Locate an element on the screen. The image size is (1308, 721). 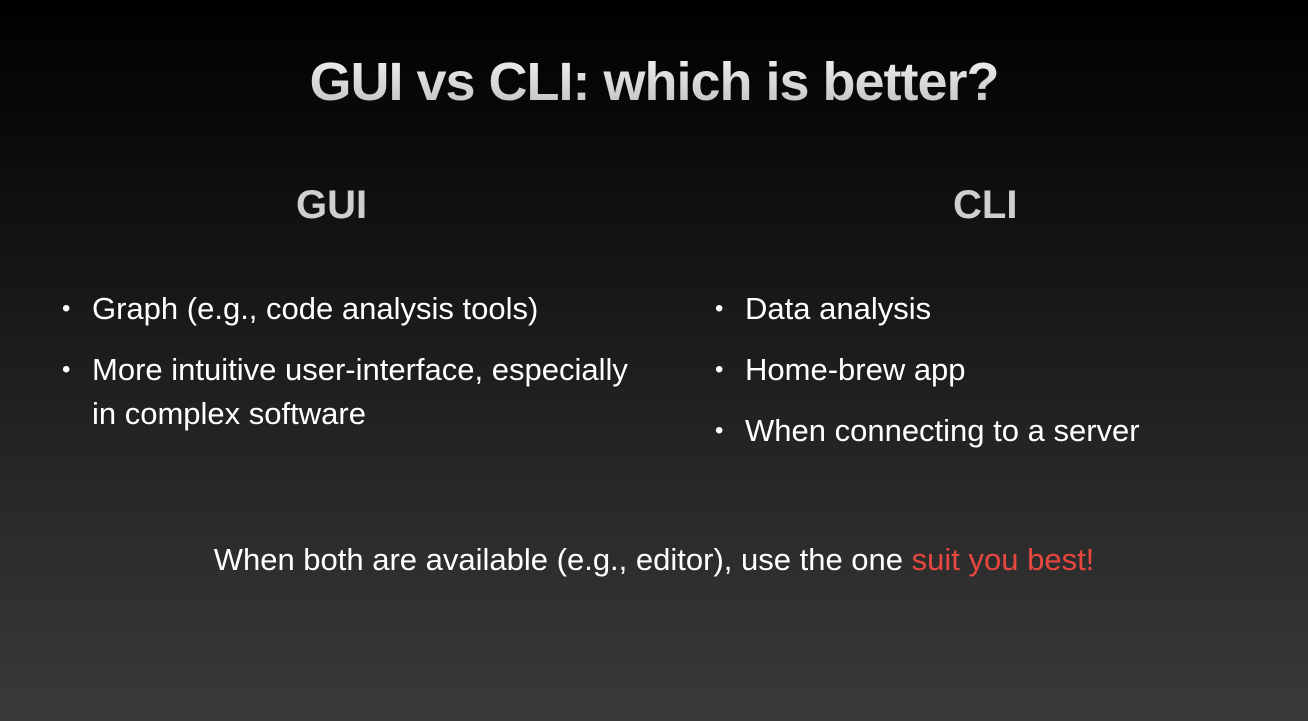
cli-bullet-item: • Data analysis is located at coordinates (993, 309).